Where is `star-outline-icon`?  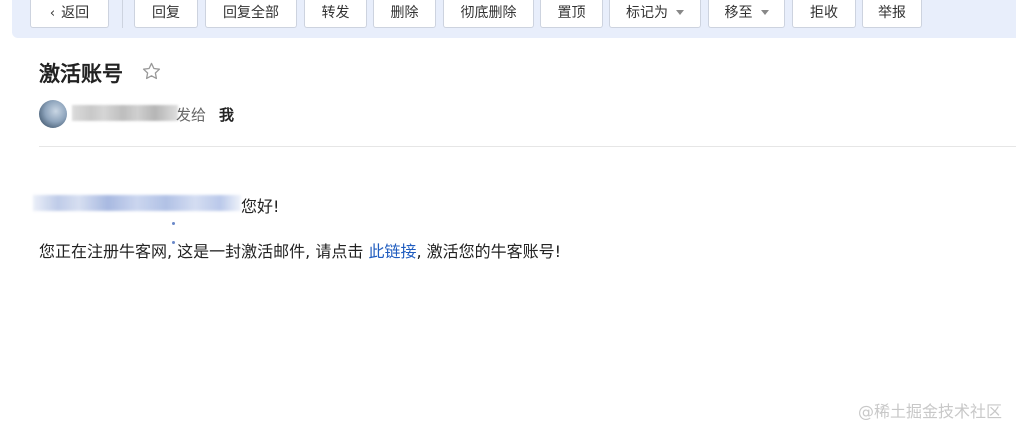 star-outline-icon is located at coordinates (151, 71).